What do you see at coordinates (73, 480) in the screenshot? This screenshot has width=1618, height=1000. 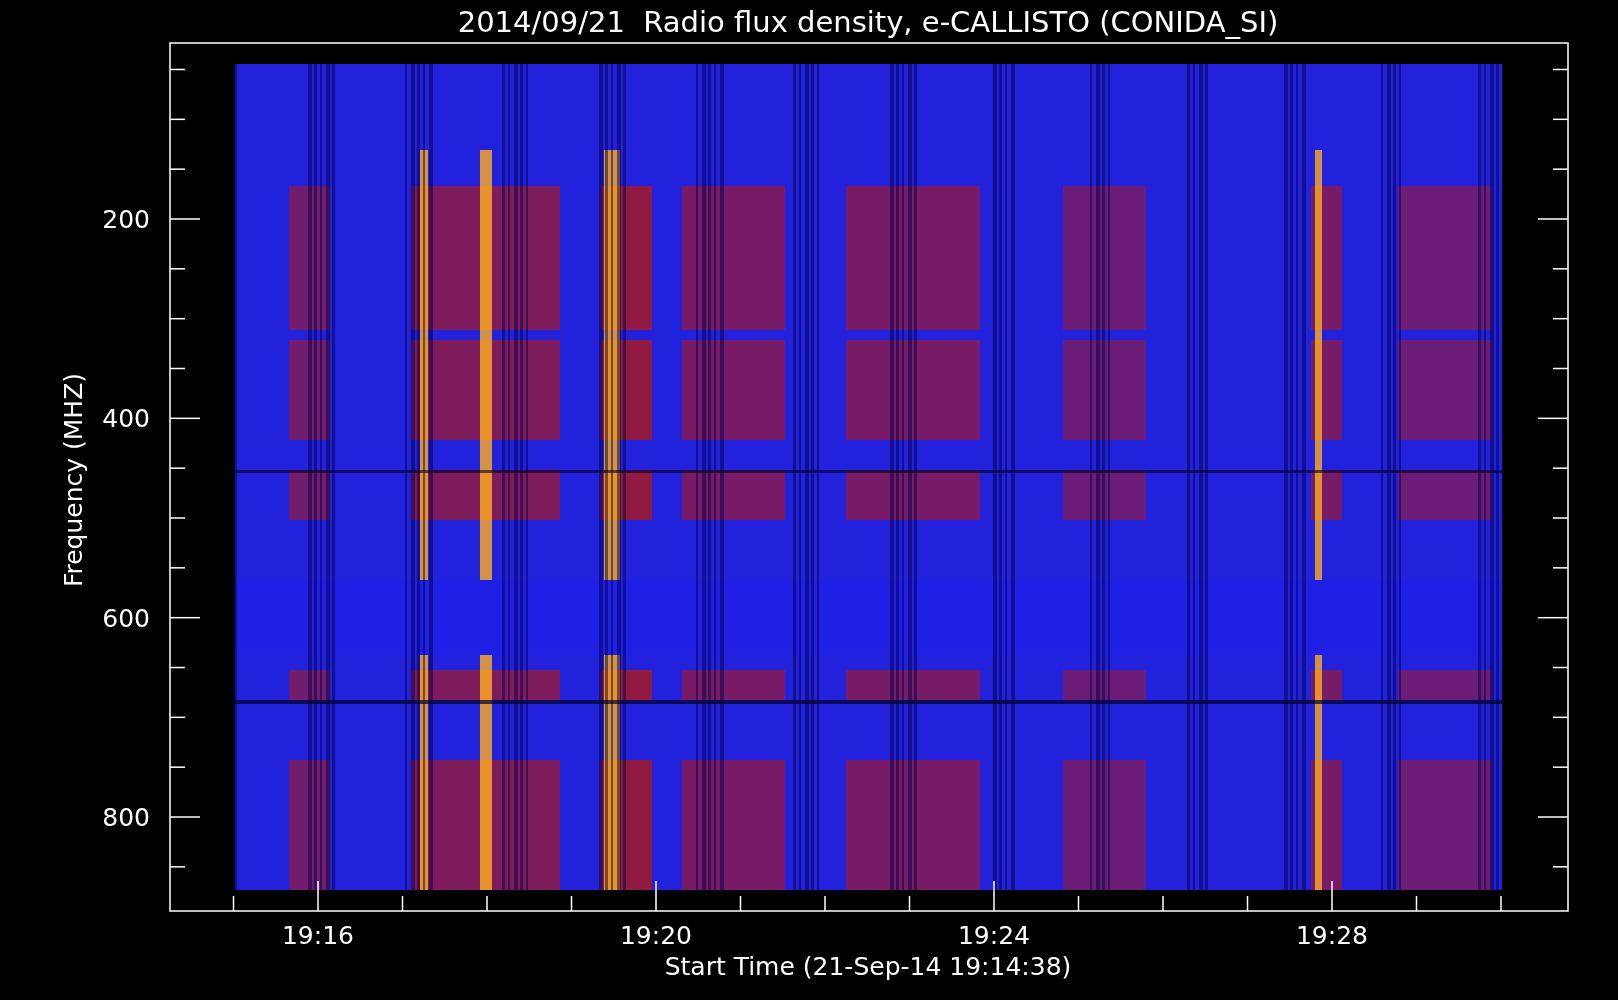 I see `y-axis-label: Frequency (MHZ)` at bounding box center [73, 480].